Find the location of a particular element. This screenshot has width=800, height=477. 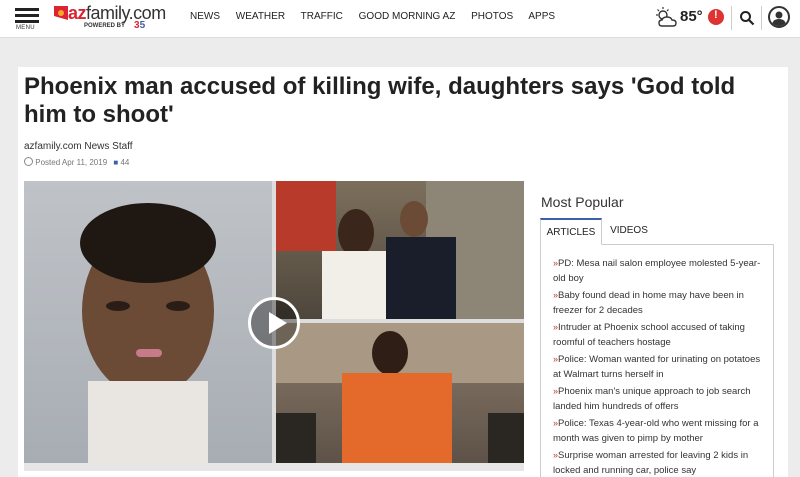

nav-item-weather: WEATHER is located at coordinates (260, 16).